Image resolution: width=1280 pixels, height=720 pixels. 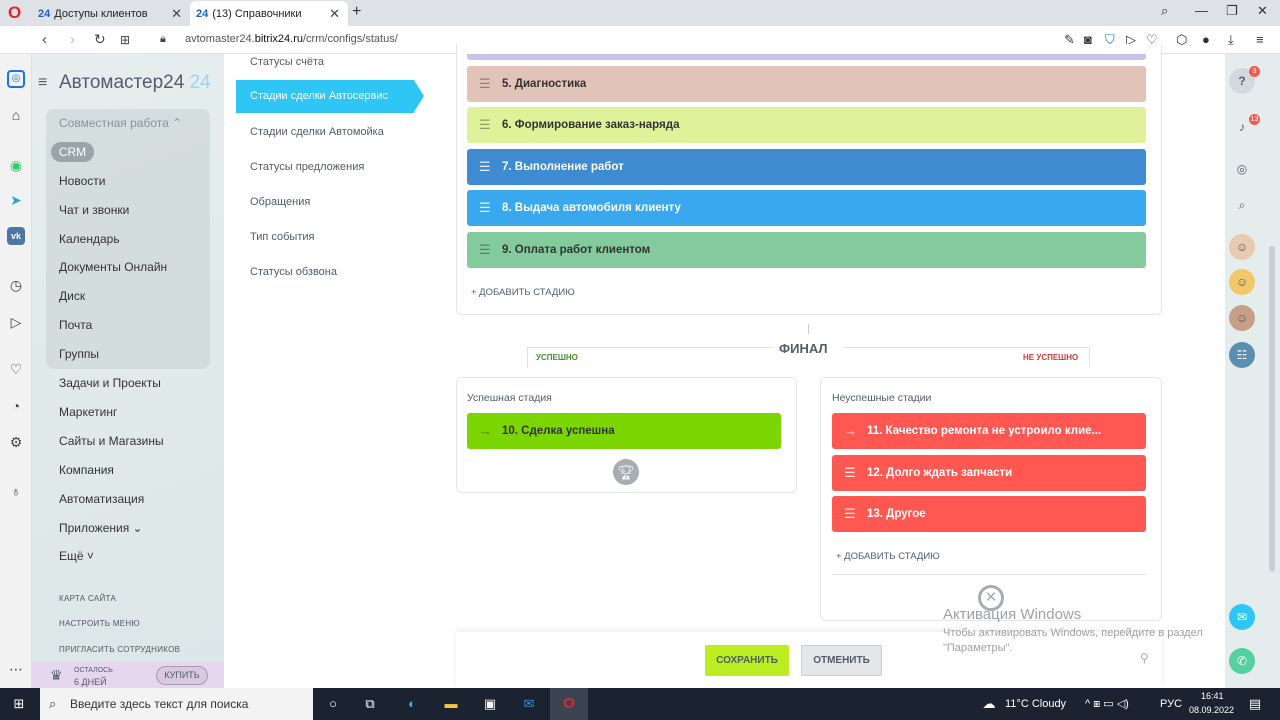 What do you see at coordinates (72, 296) in the screenshot?
I see `menu-item: Диск` at bounding box center [72, 296].